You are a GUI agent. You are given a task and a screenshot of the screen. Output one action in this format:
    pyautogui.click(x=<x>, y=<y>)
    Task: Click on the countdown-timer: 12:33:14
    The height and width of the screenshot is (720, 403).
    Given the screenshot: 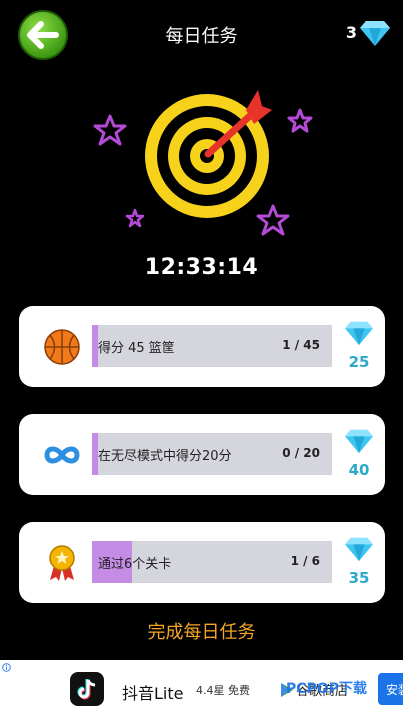 What is the action you would take?
    pyautogui.click(x=201, y=267)
    